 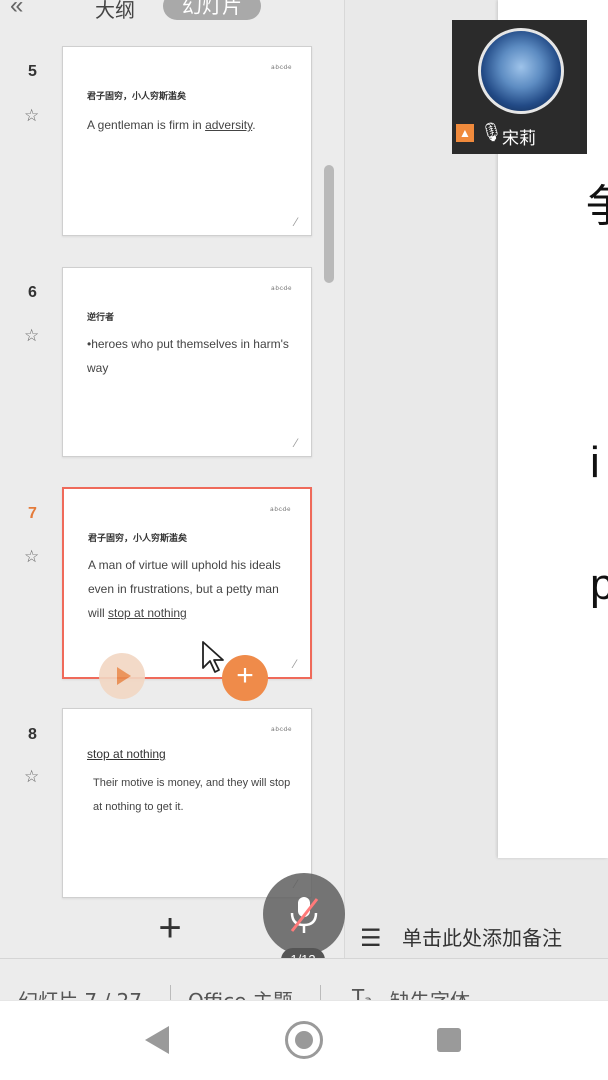 I want to click on slide-body: •heroes who put themselves in harm's way, so click(x=188, y=356).